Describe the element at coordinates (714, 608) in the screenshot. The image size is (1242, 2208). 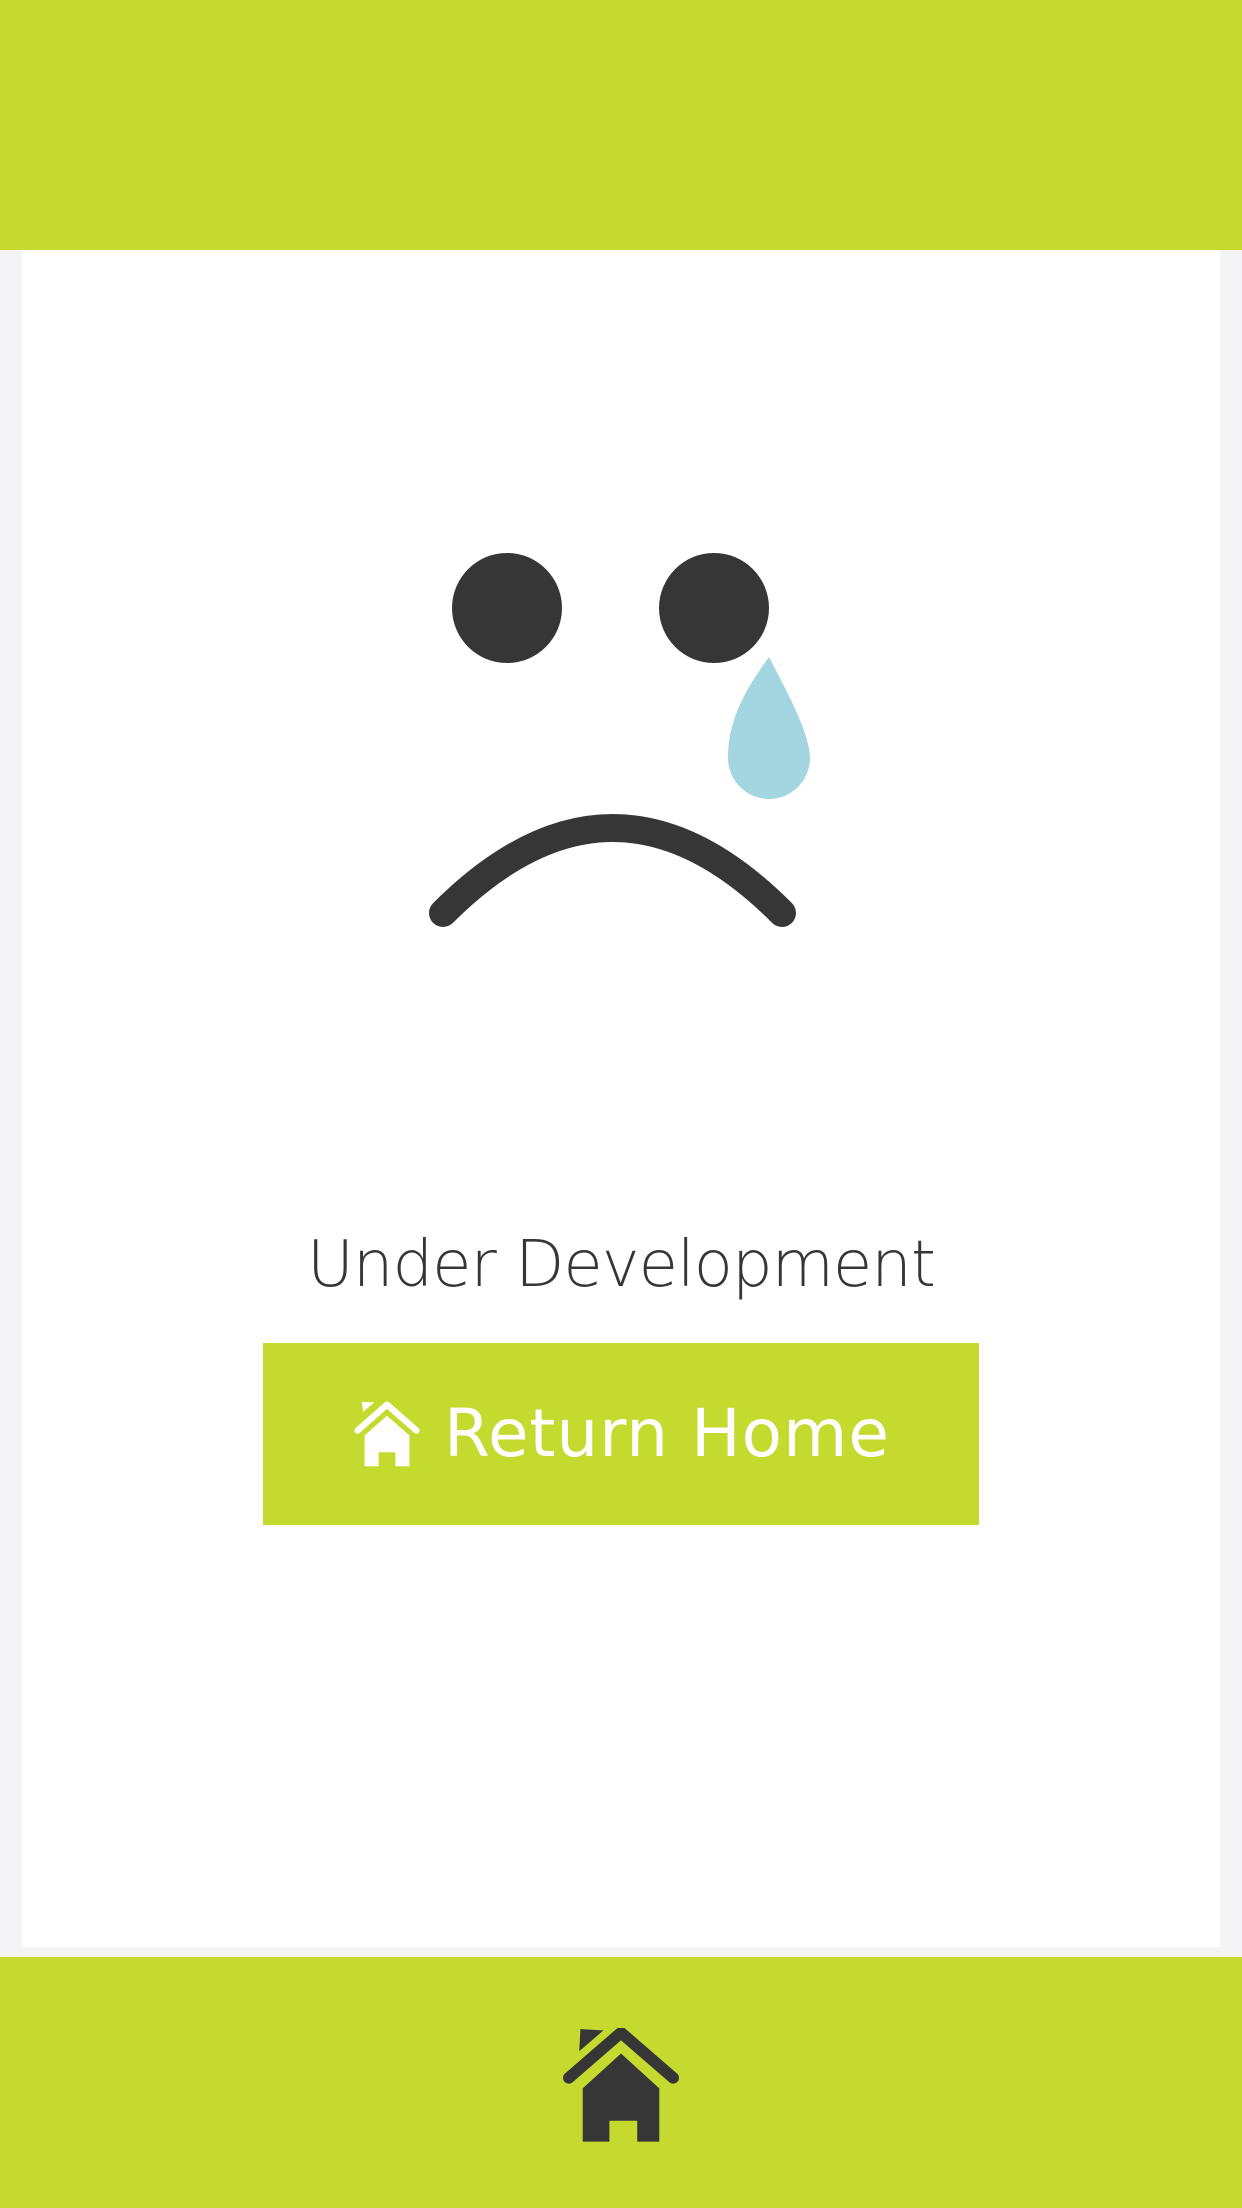
I see `right-eye` at that location.